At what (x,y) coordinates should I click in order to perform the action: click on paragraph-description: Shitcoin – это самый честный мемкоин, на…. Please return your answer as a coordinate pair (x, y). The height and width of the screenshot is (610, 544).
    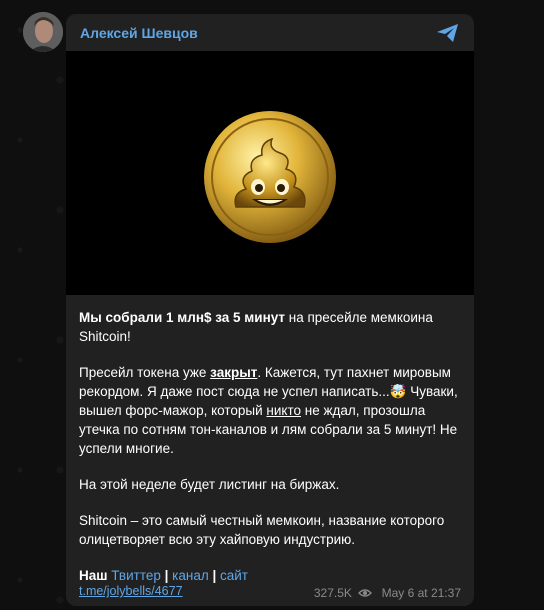
    Looking at the image, I should click on (262, 530).